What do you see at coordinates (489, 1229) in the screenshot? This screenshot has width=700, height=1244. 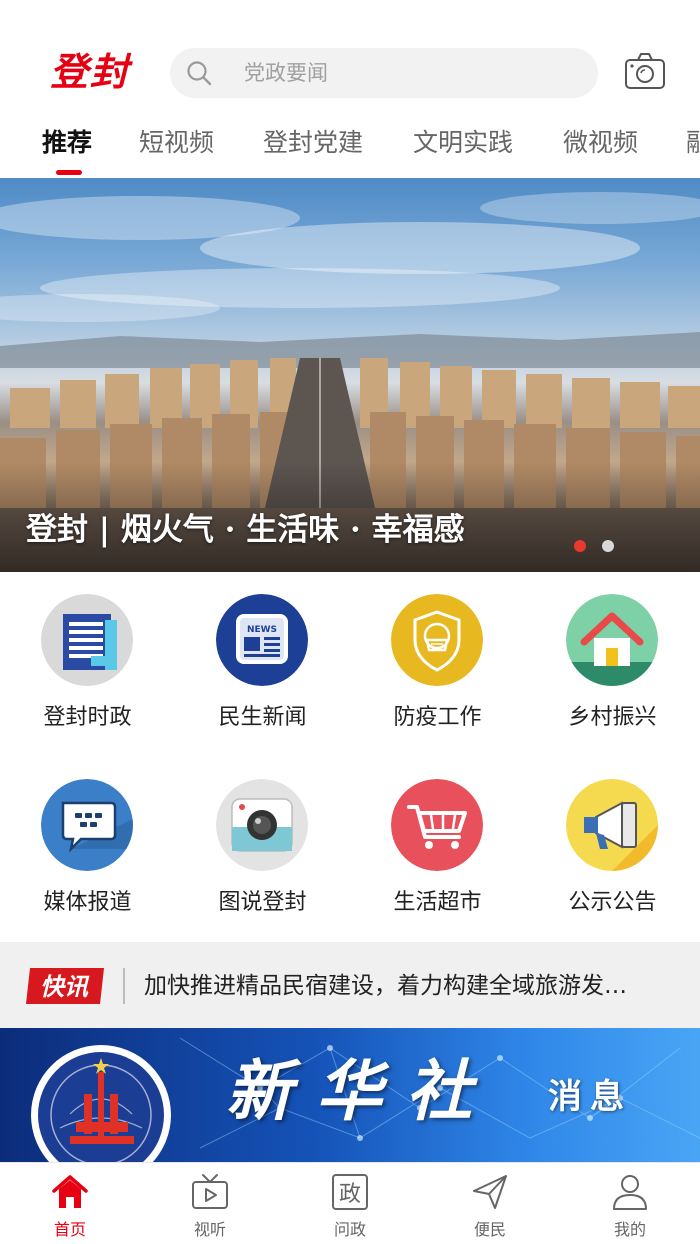 I see `nav-label: 便民` at bounding box center [489, 1229].